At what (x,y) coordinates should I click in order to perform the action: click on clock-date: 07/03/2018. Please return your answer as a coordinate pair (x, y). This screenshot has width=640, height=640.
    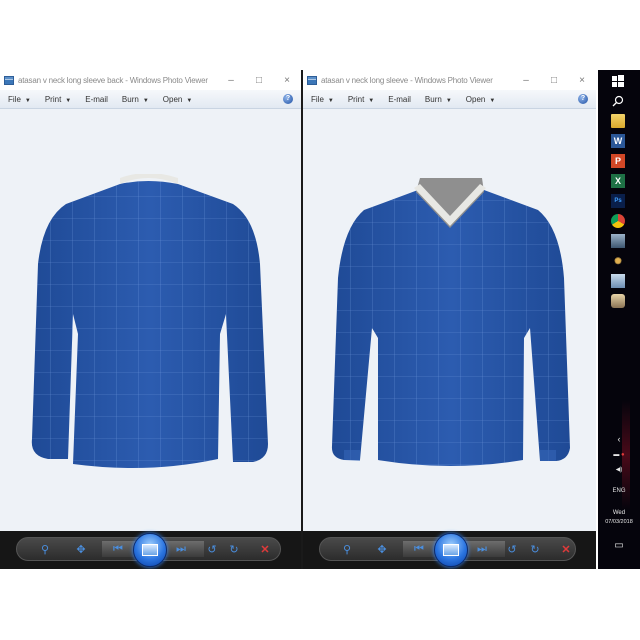
    Looking at the image, I should click on (619, 522).